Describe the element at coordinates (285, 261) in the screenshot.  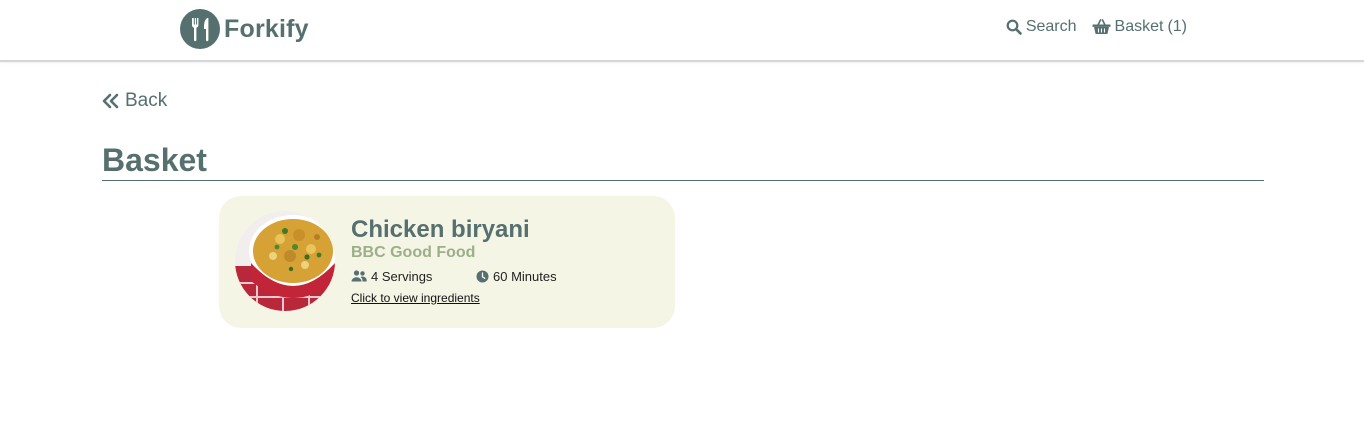
I see `recipe-image` at that location.